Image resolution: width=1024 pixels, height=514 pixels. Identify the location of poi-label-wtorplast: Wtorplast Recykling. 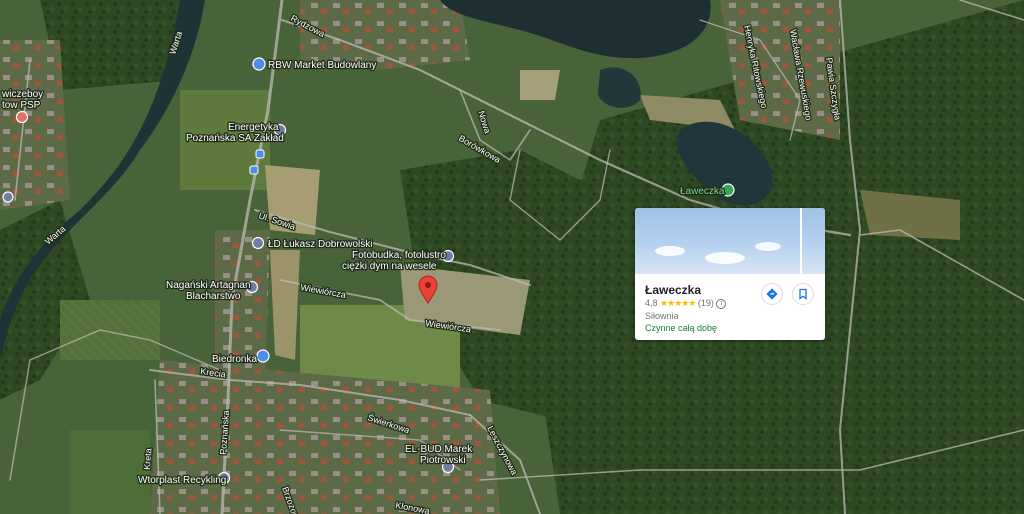
(182, 480).